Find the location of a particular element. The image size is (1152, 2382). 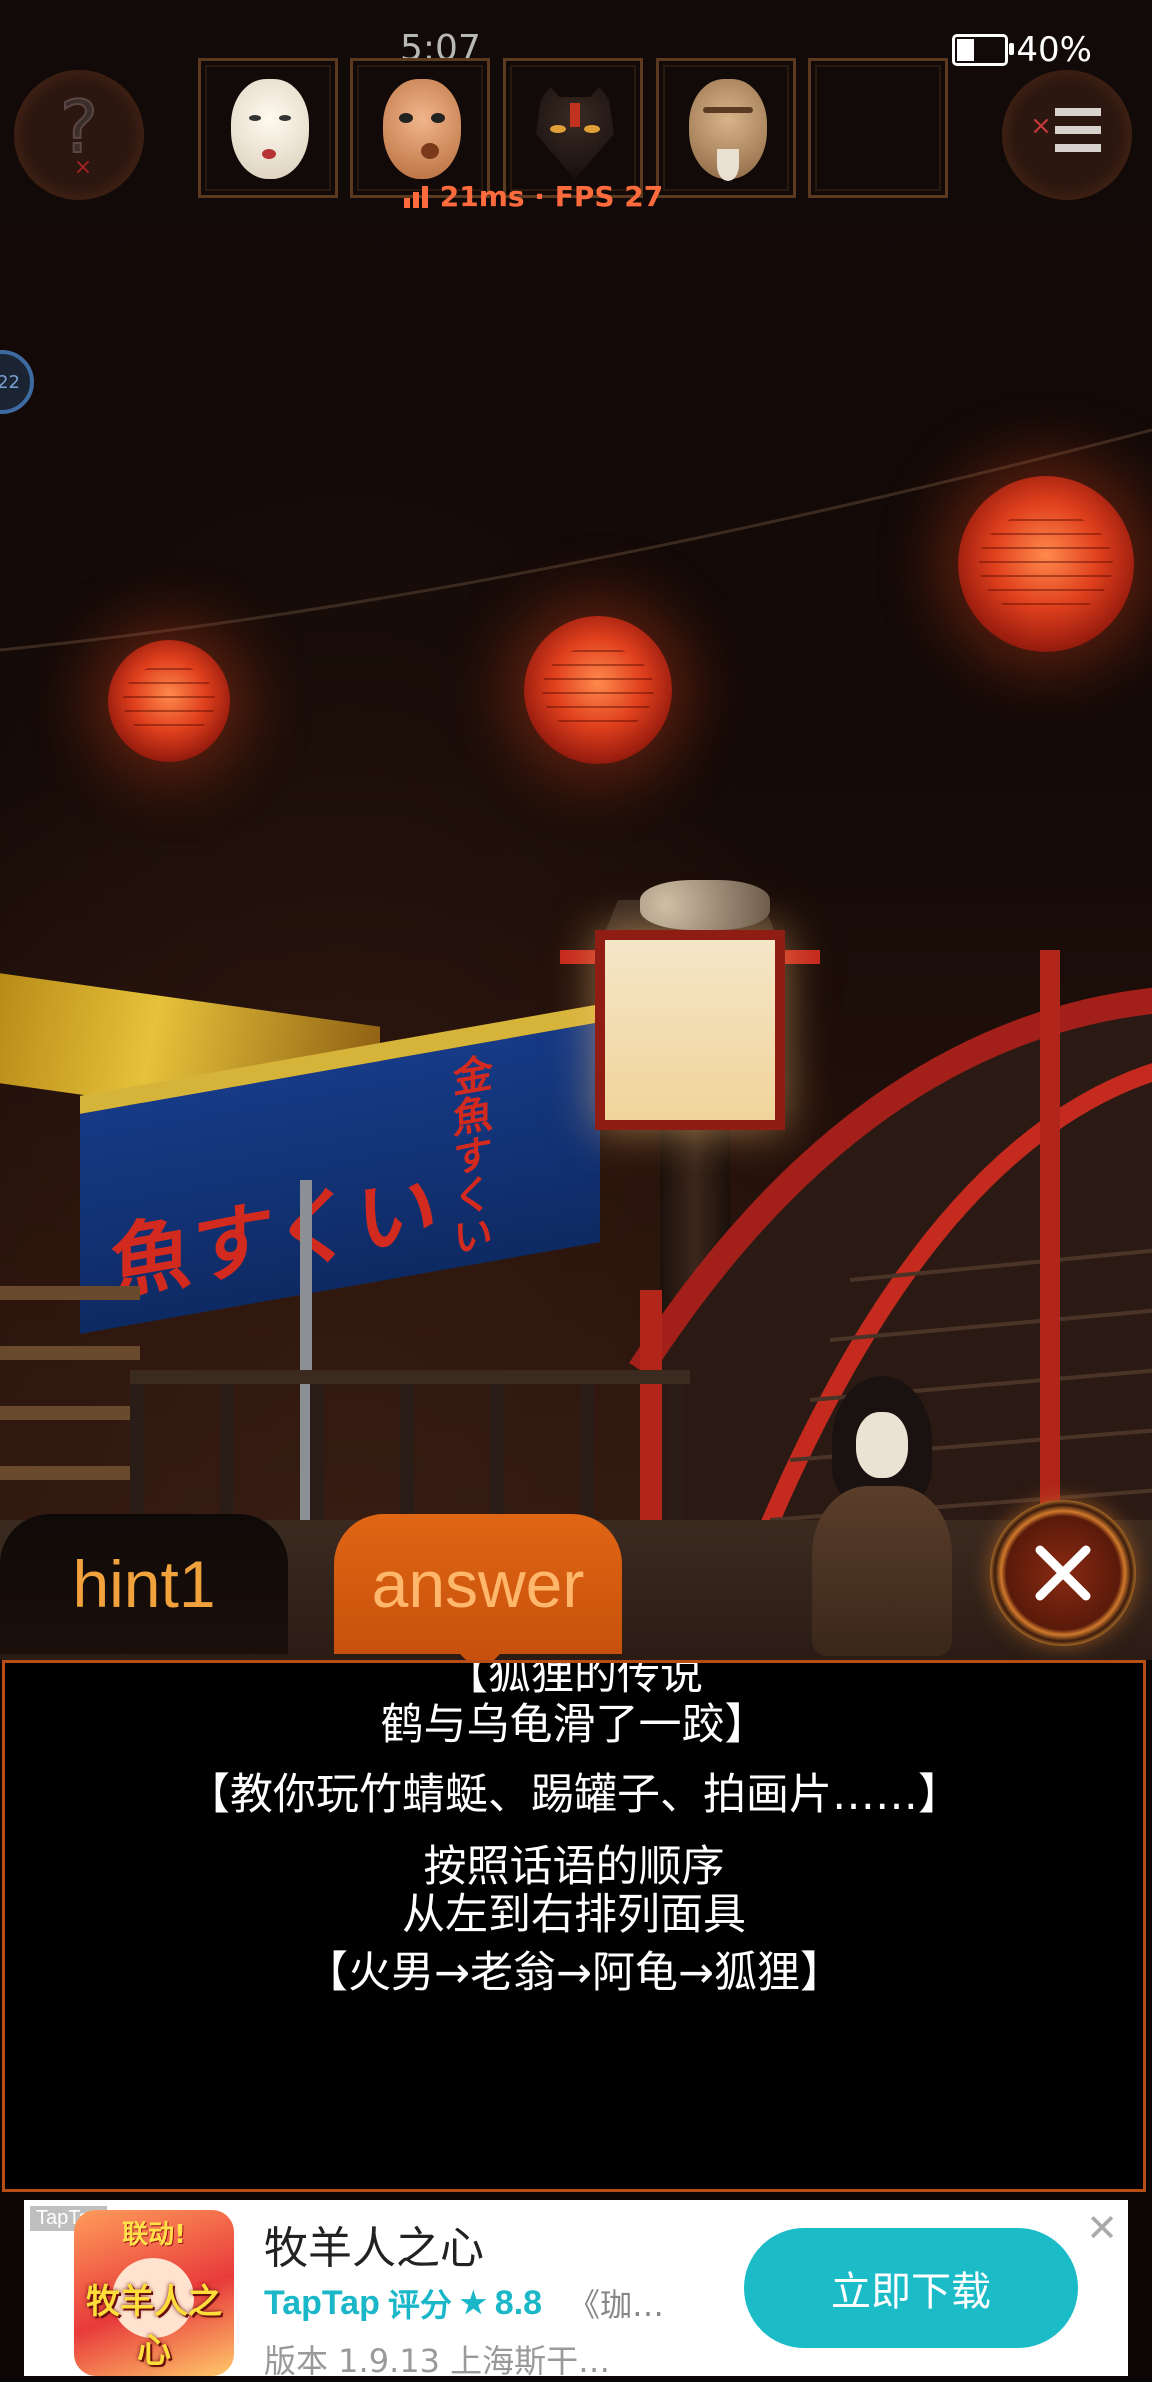

fox-mask-icon is located at coordinates (575, 129).